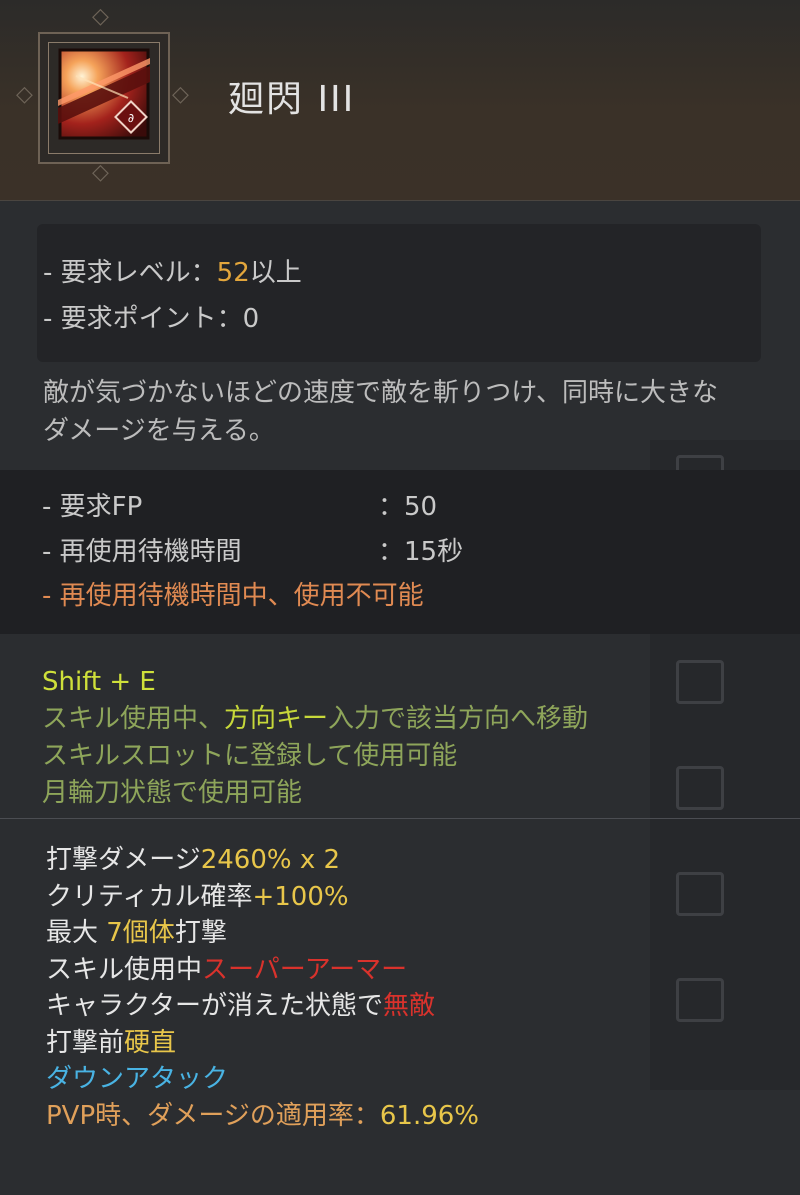 The height and width of the screenshot is (1195, 800). Describe the element at coordinates (100, 172) in the screenshot. I see `ornament-bottom-icon: ◇` at that location.